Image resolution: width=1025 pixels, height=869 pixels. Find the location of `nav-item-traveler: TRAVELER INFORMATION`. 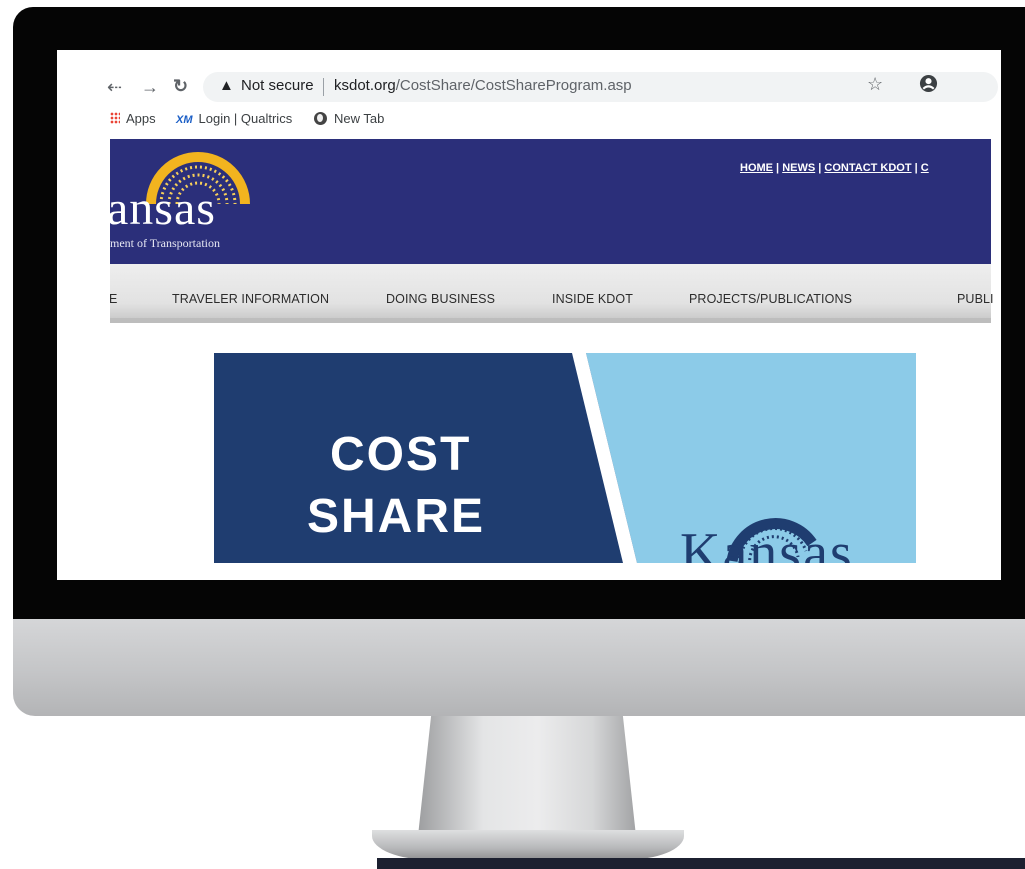

nav-item-traveler: TRAVELER INFORMATION is located at coordinates (250, 299).